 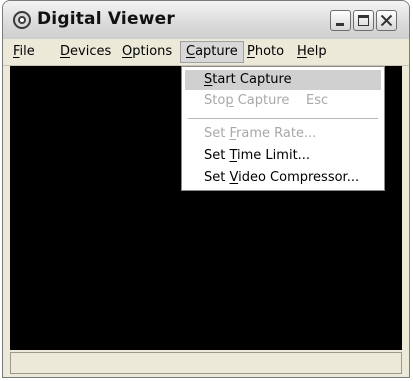 I want to click on menu-capture: Capture, so click(x=212, y=52).